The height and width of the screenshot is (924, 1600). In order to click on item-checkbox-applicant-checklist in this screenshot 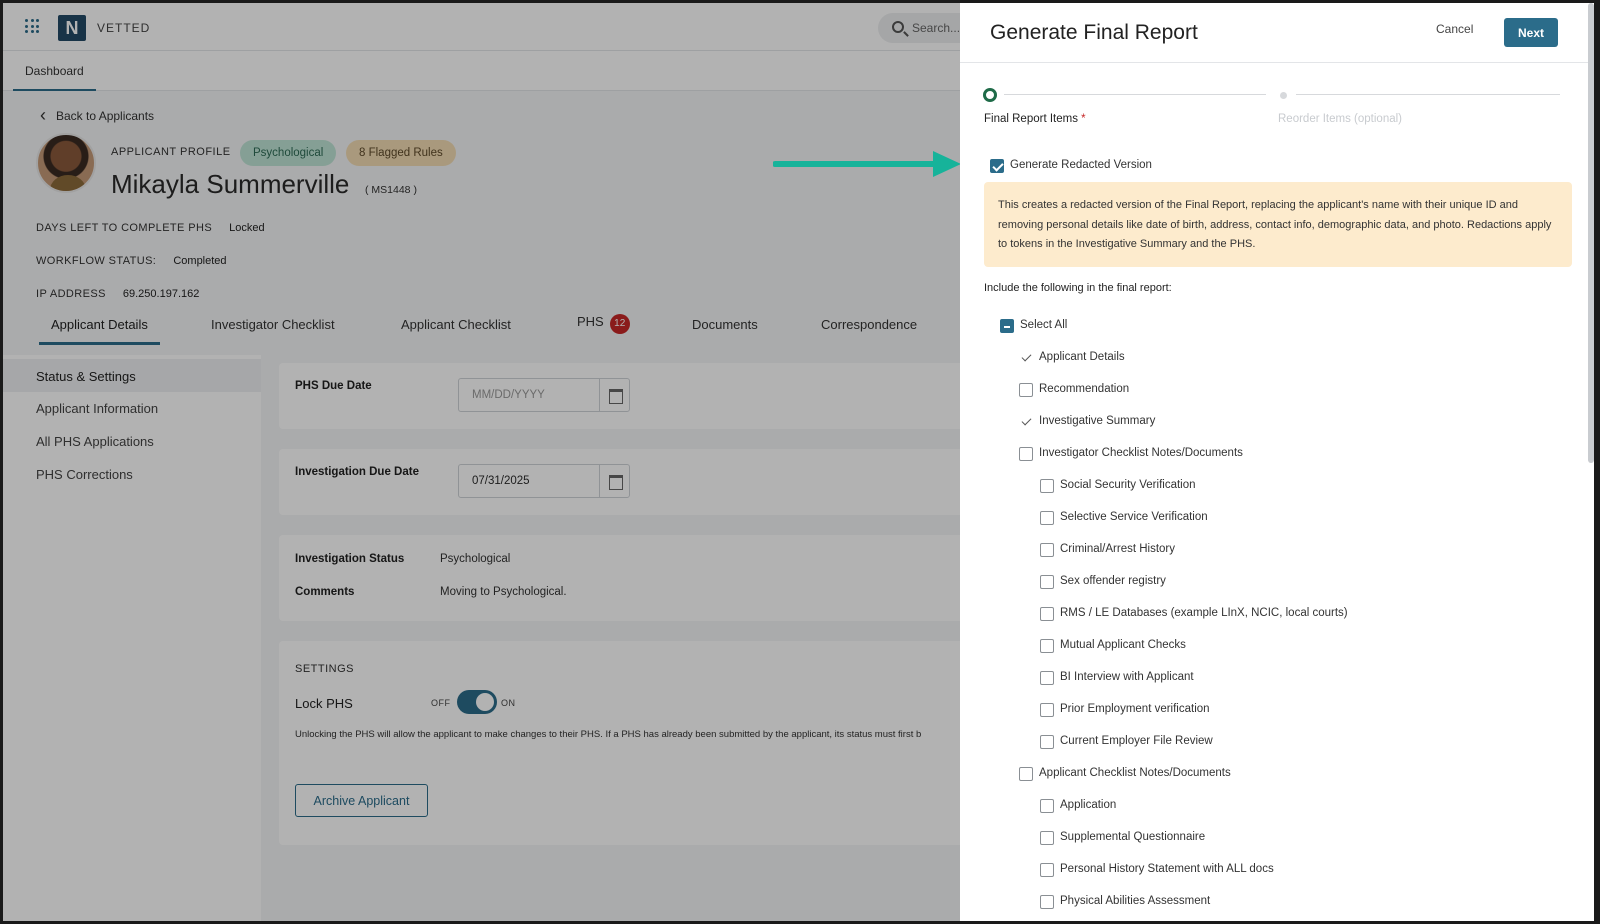, I will do `click(1026, 774)`.